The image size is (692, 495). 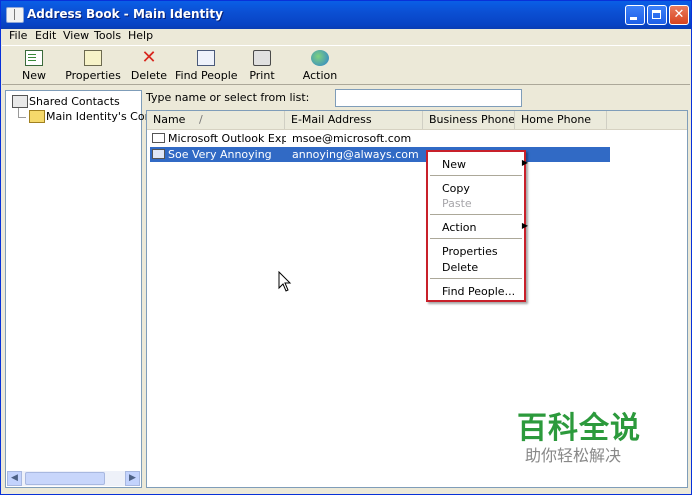 I want to click on context-menu-copy: Copy, so click(x=482, y=188).